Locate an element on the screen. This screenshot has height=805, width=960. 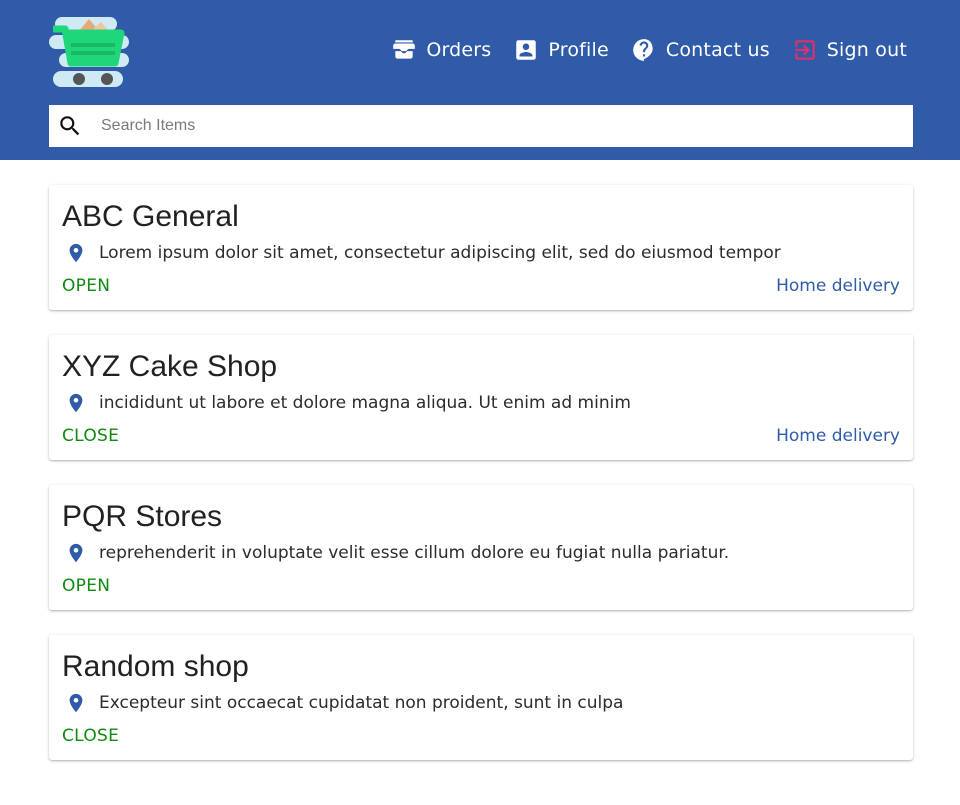
sign-out-icon is located at coordinates (805, 50).